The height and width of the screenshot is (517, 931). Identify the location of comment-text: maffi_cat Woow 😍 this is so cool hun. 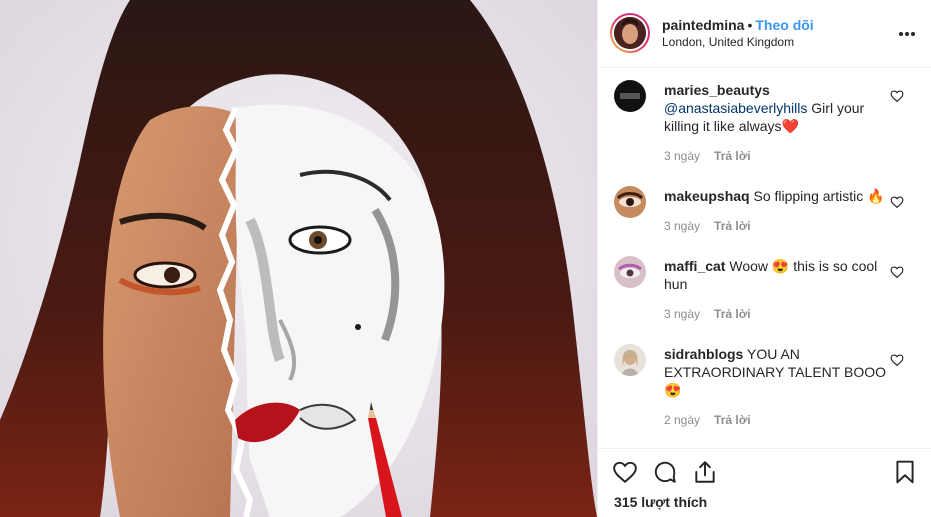
(775, 275).